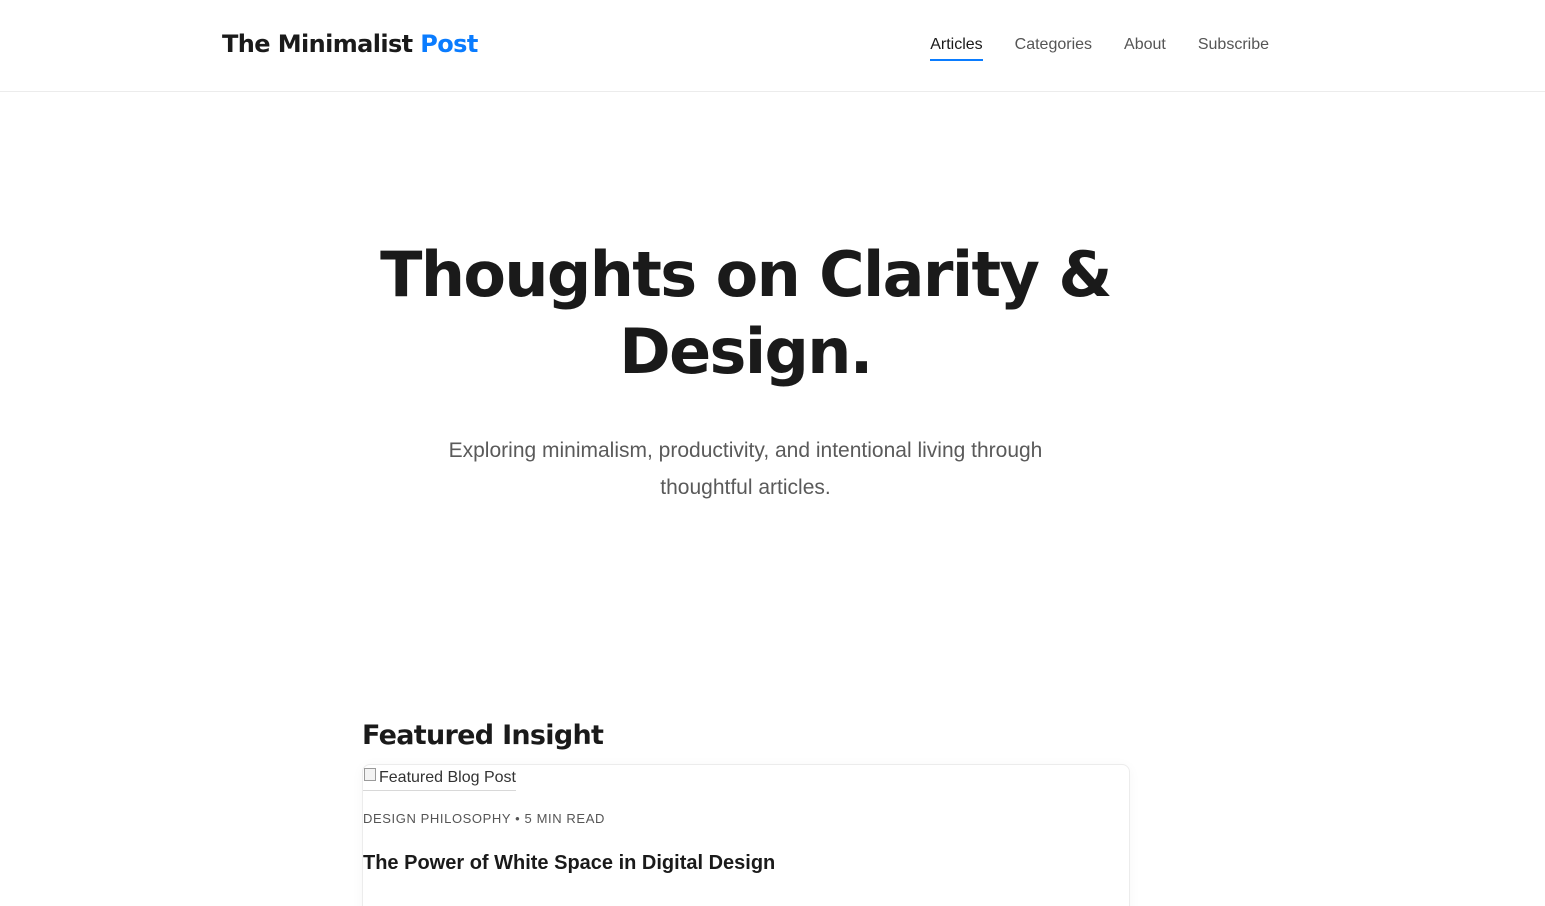 The image size is (1545, 906). Describe the element at coordinates (483, 735) in the screenshot. I see `featured-section-title: Featured Insight` at that location.